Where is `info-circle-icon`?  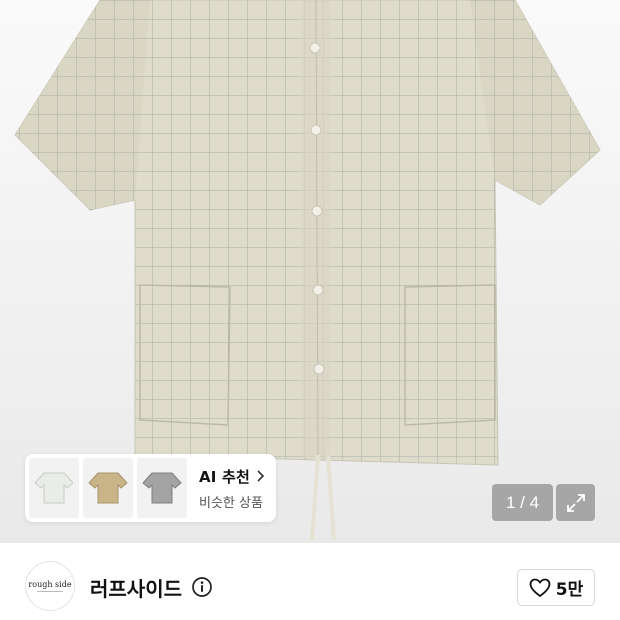
info-circle-icon is located at coordinates (202, 587).